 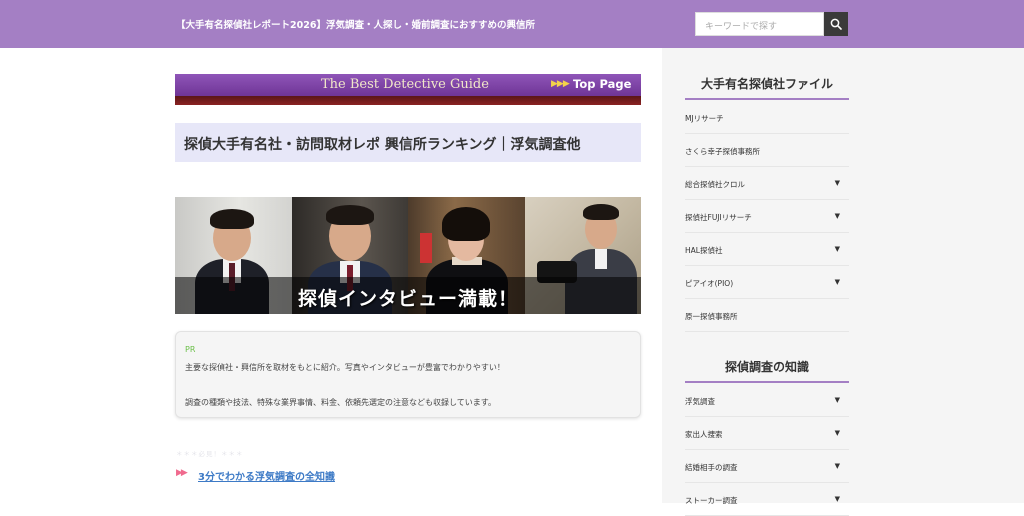 What do you see at coordinates (345, 367) in the screenshot?
I see `pr-description-1: 主要な探偵社・興信所を取材をもとに紹介。写真やインタビューが豊富でわかりやすい！` at bounding box center [345, 367].